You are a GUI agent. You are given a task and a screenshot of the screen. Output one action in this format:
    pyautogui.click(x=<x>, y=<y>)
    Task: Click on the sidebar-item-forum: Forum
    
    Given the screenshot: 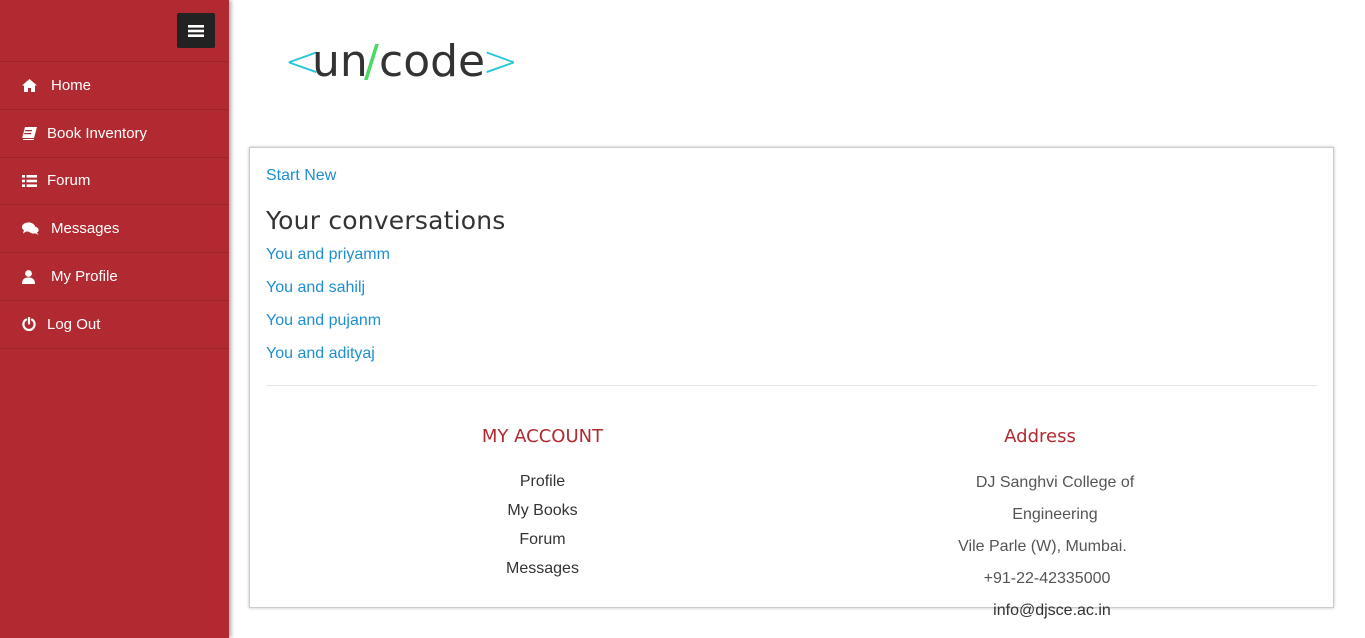 What is the action you would take?
    pyautogui.click(x=114, y=182)
    